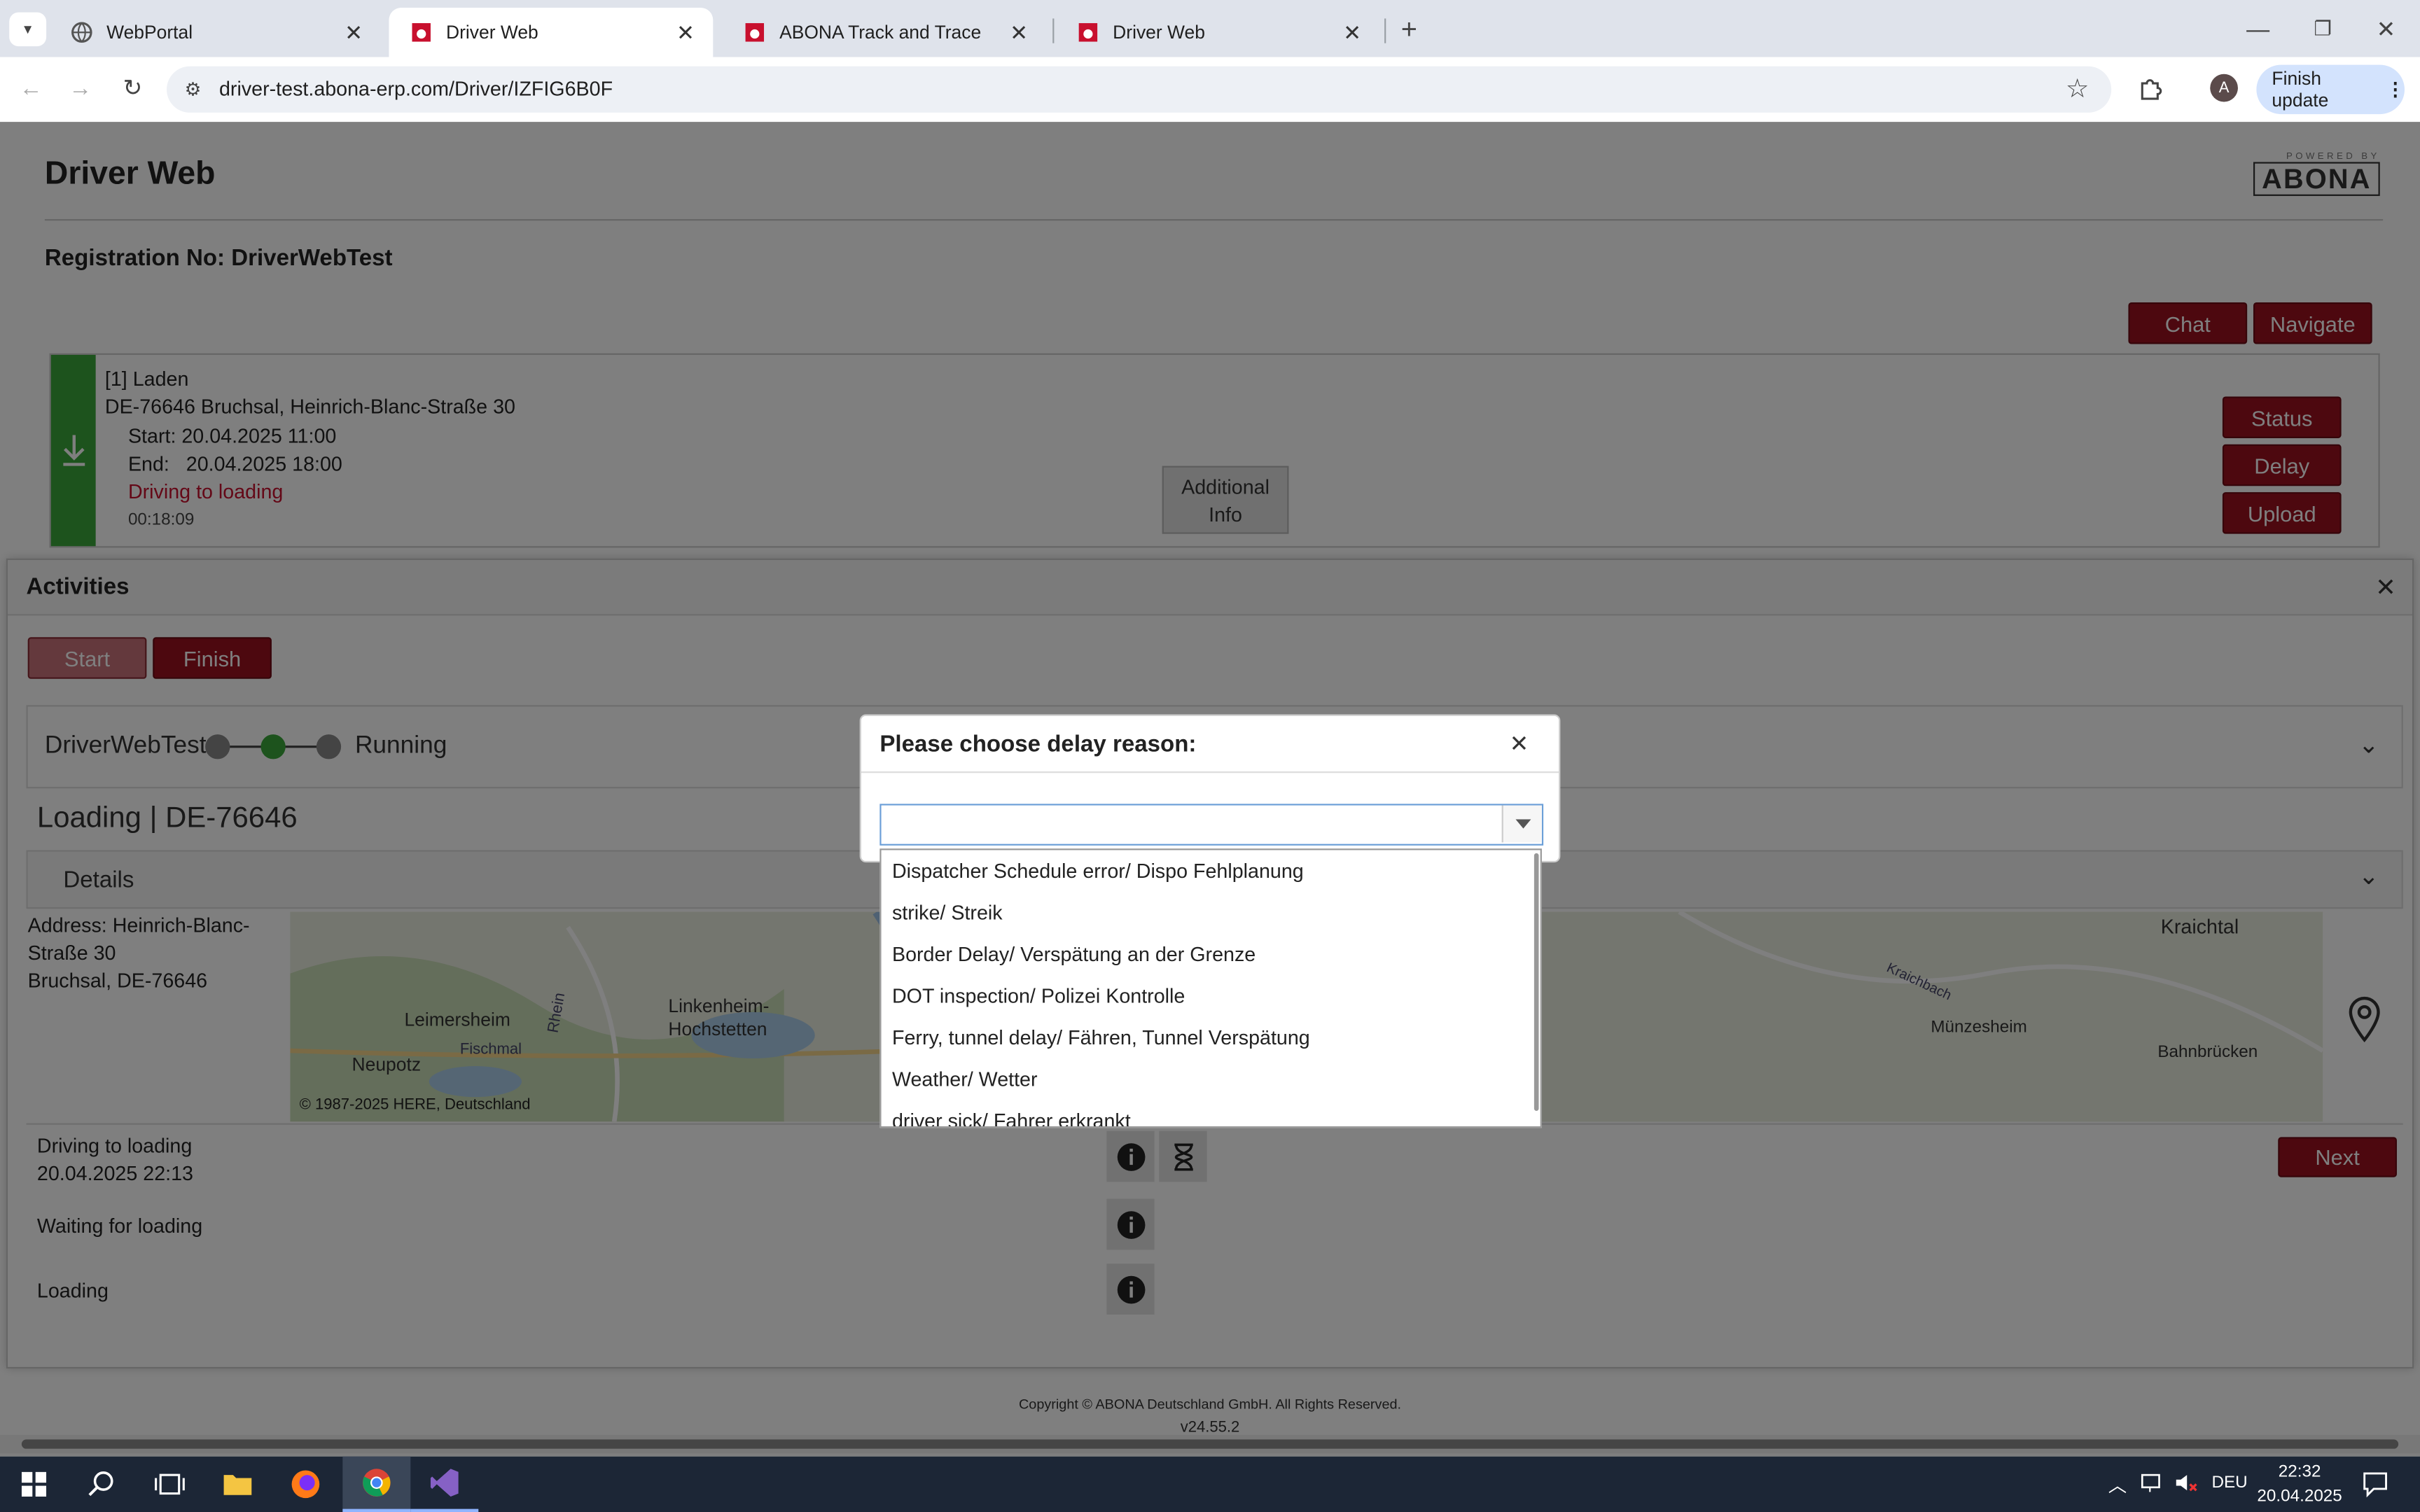  What do you see at coordinates (306, 1484) in the screenshot?
I see `firefox-icon` at bounding box center [306, 1484].